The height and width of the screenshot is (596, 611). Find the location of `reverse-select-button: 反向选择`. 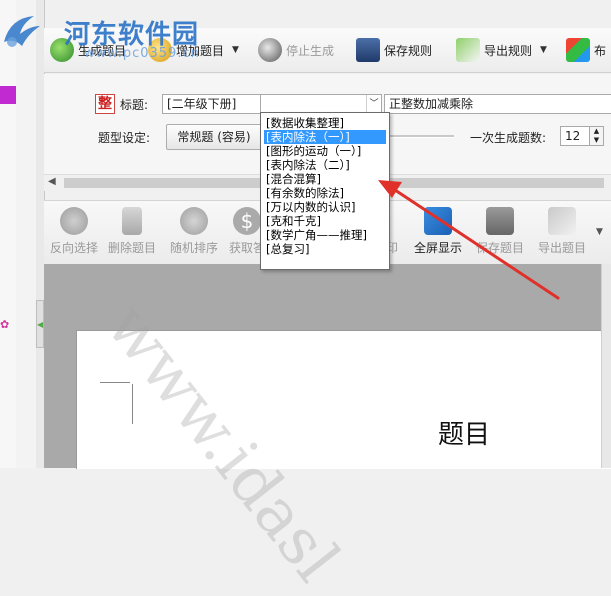

reverse-select-button: 反向选择 is located at coordinates (74, 234).